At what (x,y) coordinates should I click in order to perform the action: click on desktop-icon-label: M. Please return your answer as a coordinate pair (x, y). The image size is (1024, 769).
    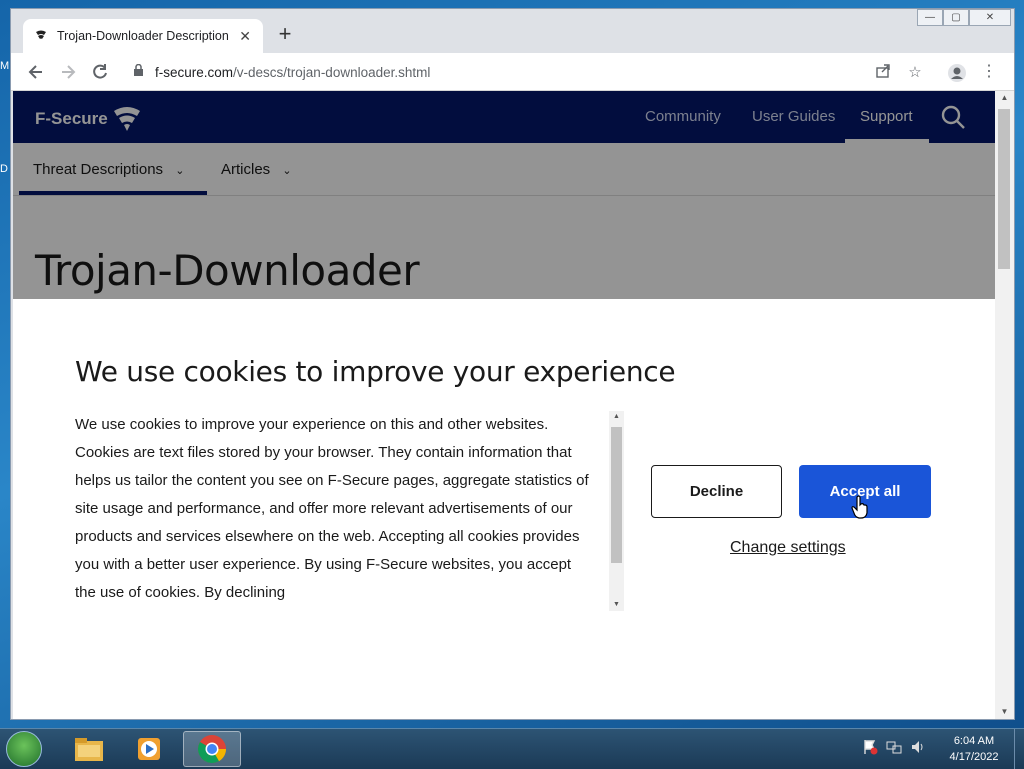
    Looking at the image, I should click on (4, 66).